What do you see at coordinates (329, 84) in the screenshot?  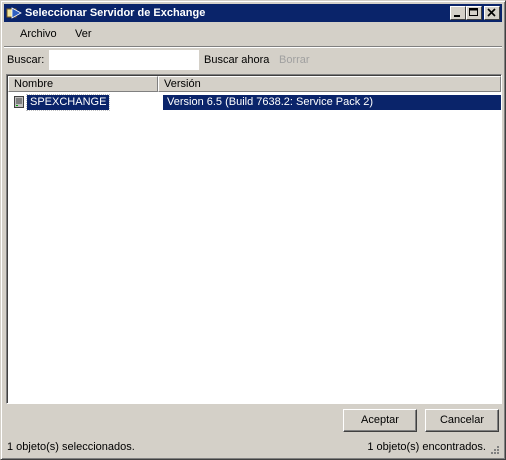 I see `column-header-version: Versión` at bounding box center [329, 84].